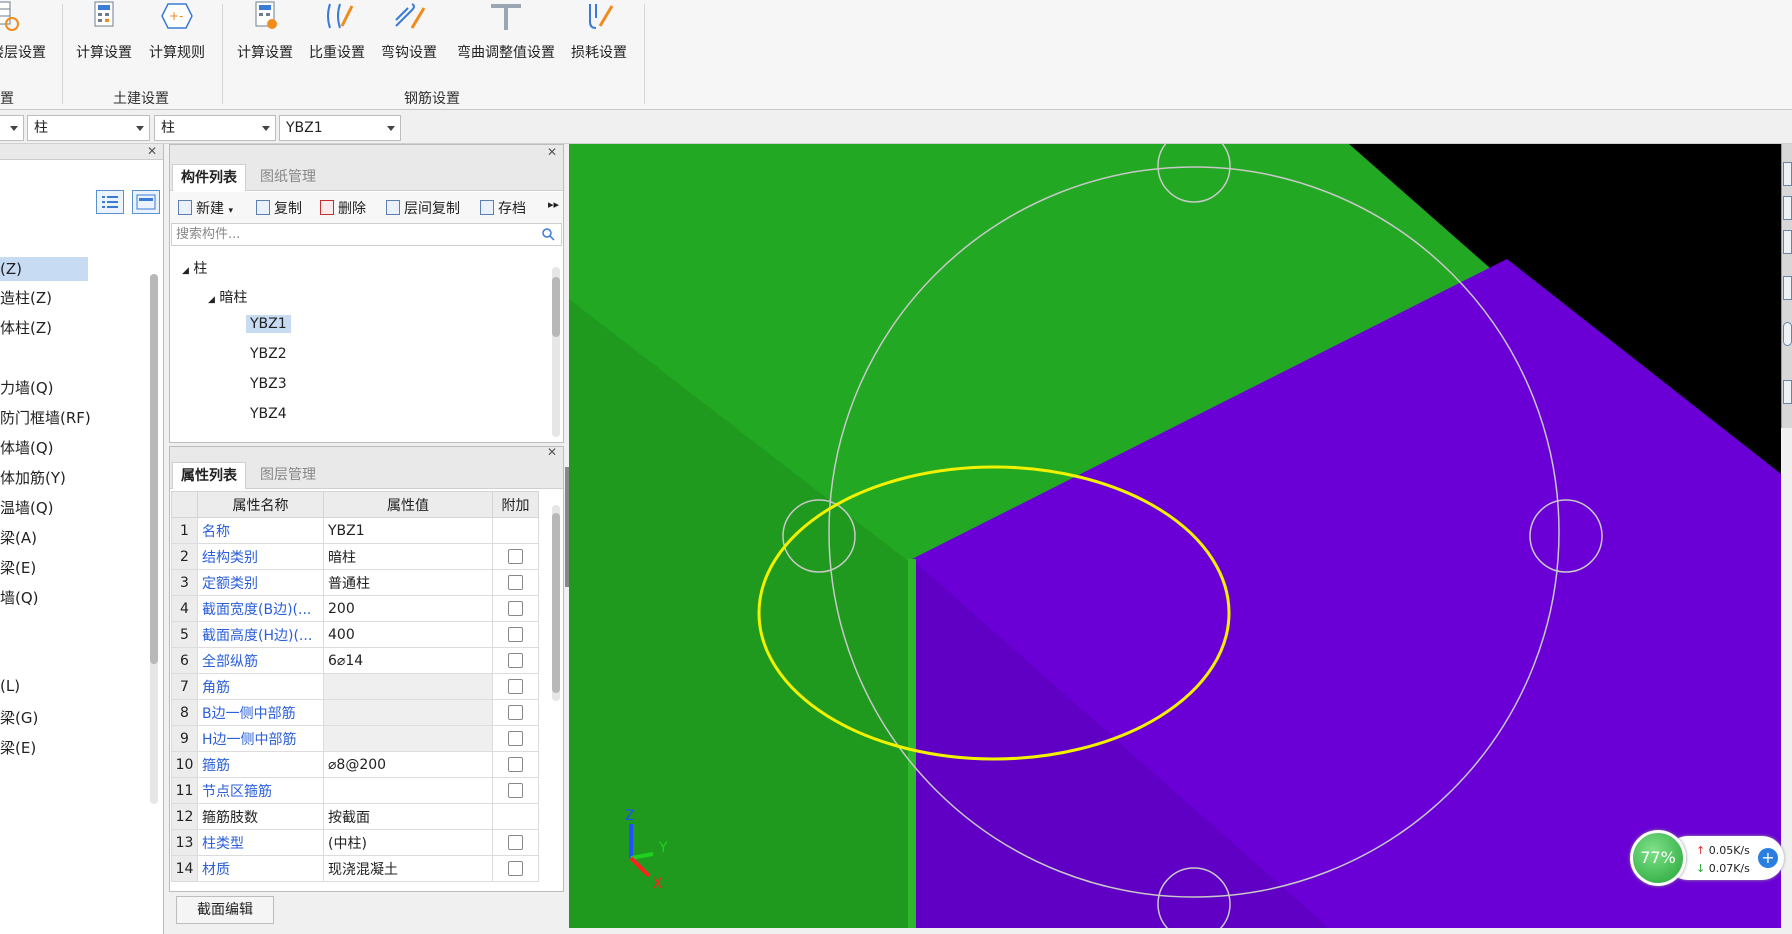  Describe the element at coordinates (1768, 858) in the screenshot. I see `plus-icon: +` at that location.